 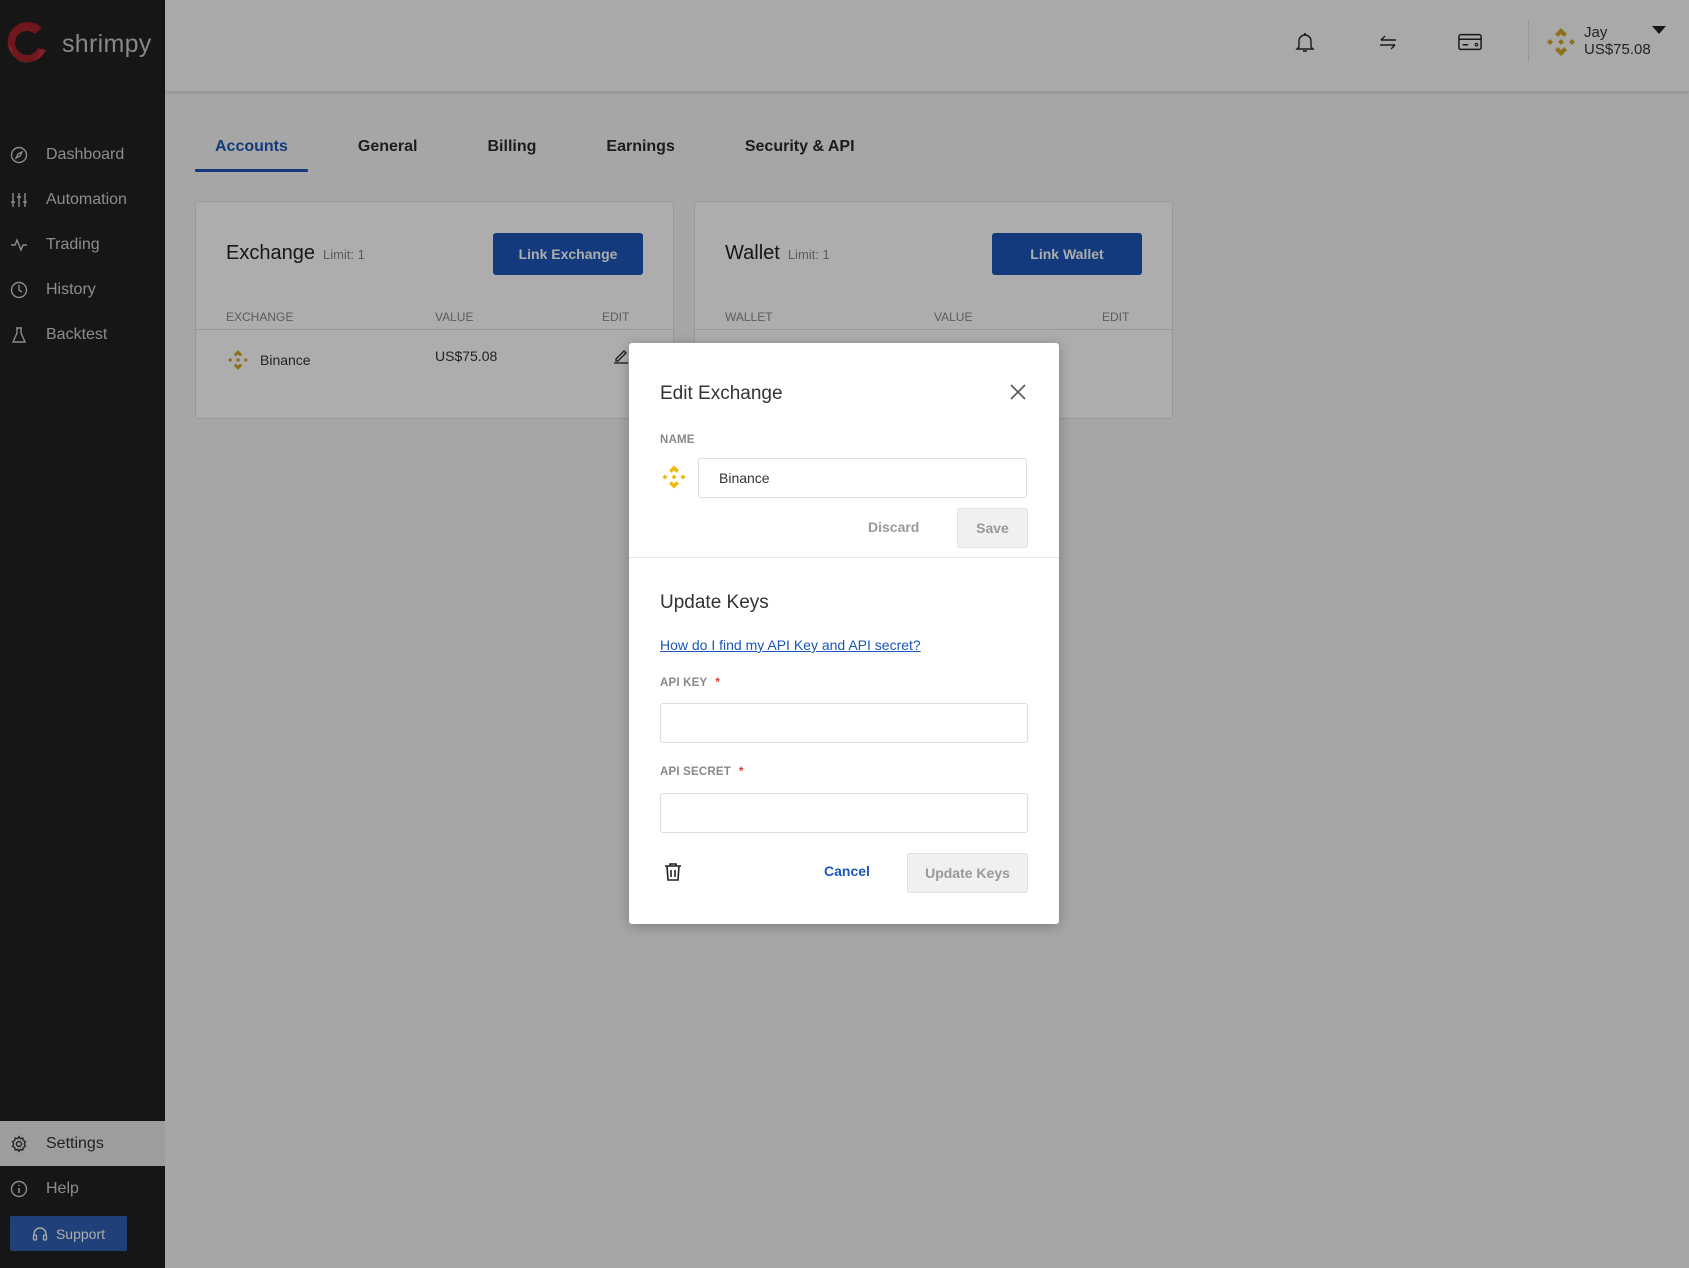 What do you see at coordinates (844, 557) in the screenshot?
I see `modal-divider` at bounding box center [844, 557].